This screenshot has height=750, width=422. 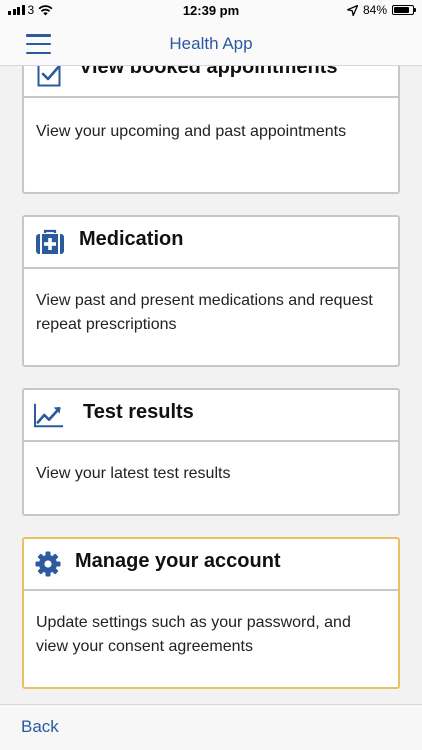 What do you see at coordinates (211, 11) in the screenshot?
I see `status-bar: 3 12:39 pm 84%` at bounding box center [211, 11].